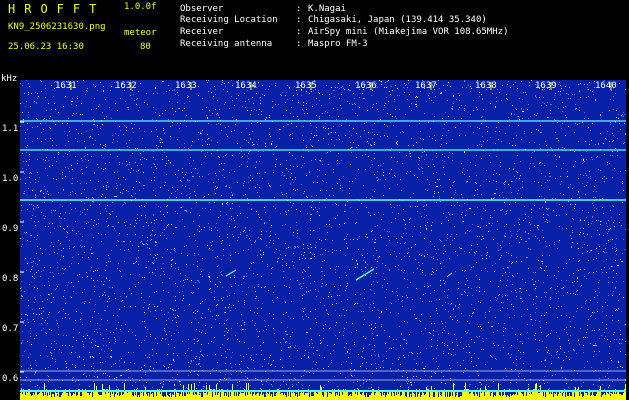 Image resolution: width=629 pixels, height=400 pixels. I want to click on x-tick-1637: 1637, so click(426, 86).